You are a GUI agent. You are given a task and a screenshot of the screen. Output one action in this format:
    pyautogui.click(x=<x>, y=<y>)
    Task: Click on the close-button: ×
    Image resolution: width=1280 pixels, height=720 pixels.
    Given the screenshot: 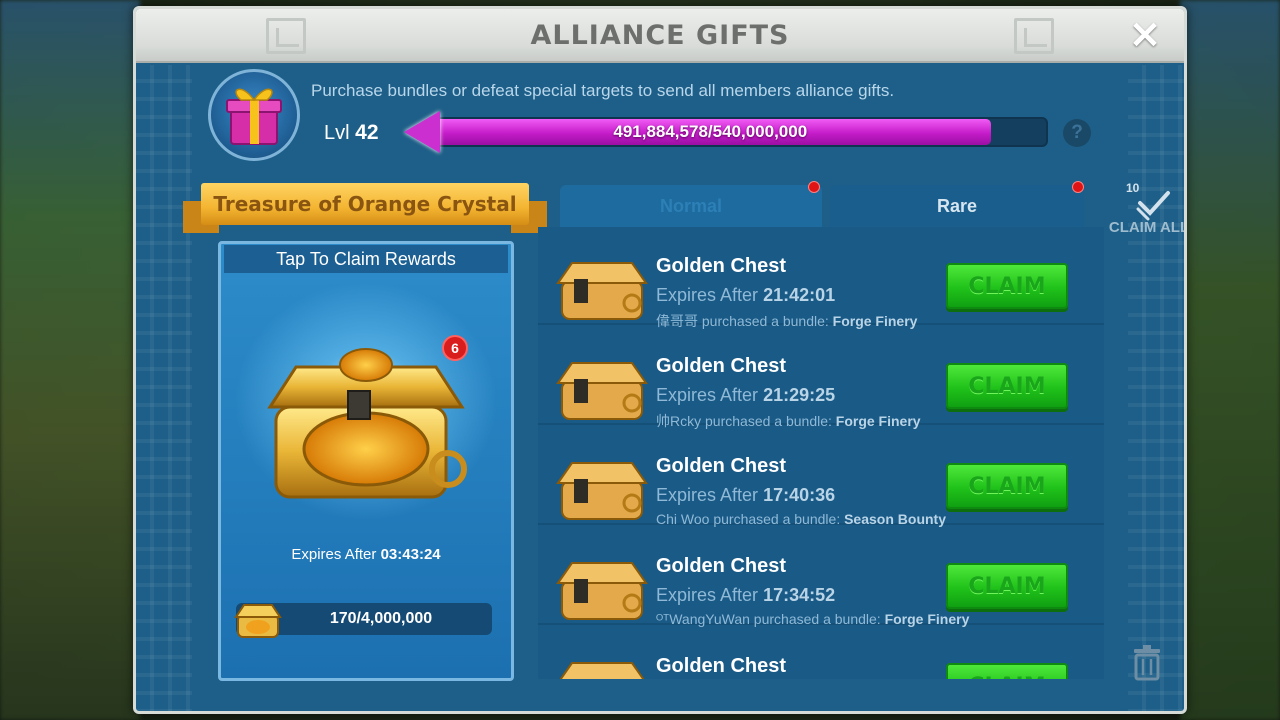 What is the action you would take?
    pyautogui.click(x=1145, y=34)
    